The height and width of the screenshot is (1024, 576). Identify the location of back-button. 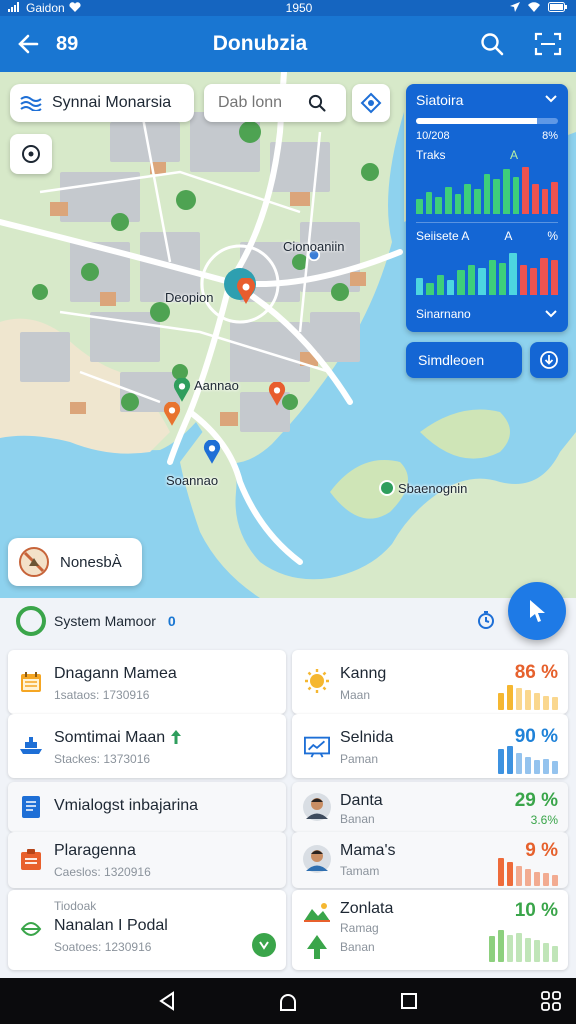
(28, 44).